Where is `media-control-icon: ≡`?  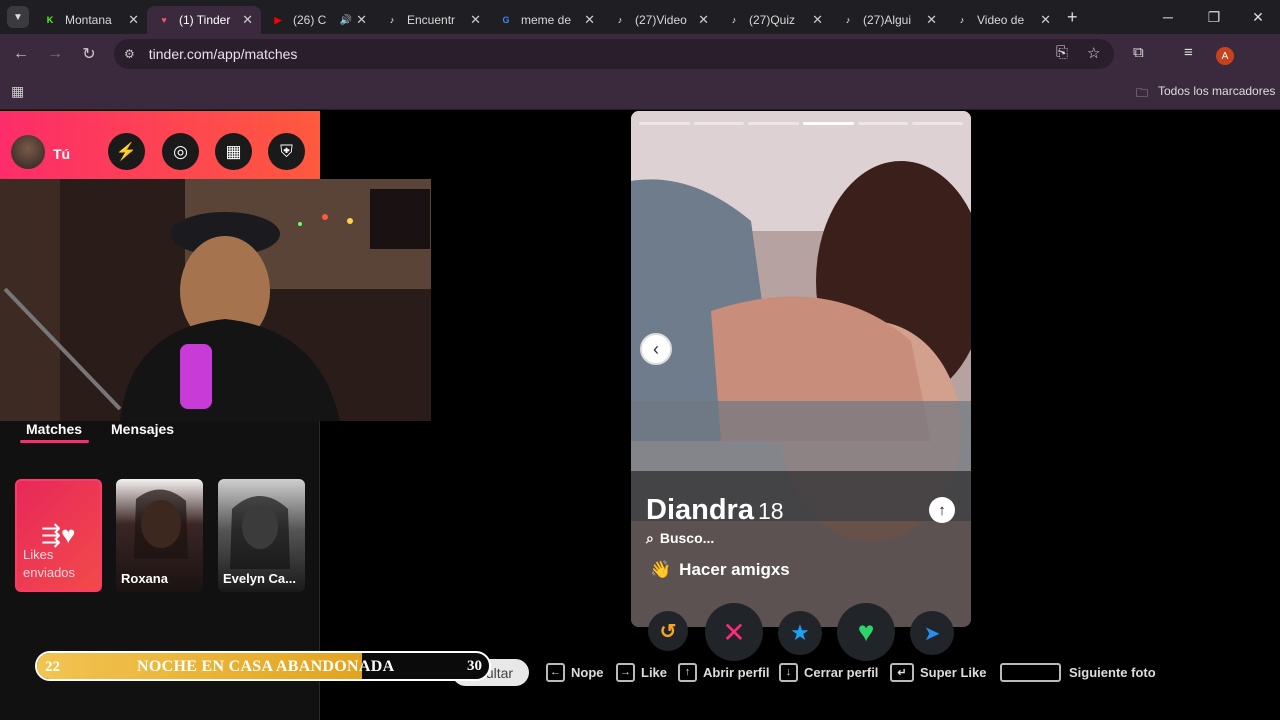 media-control-icon: ≡ is located at coordinates (1188, 52).